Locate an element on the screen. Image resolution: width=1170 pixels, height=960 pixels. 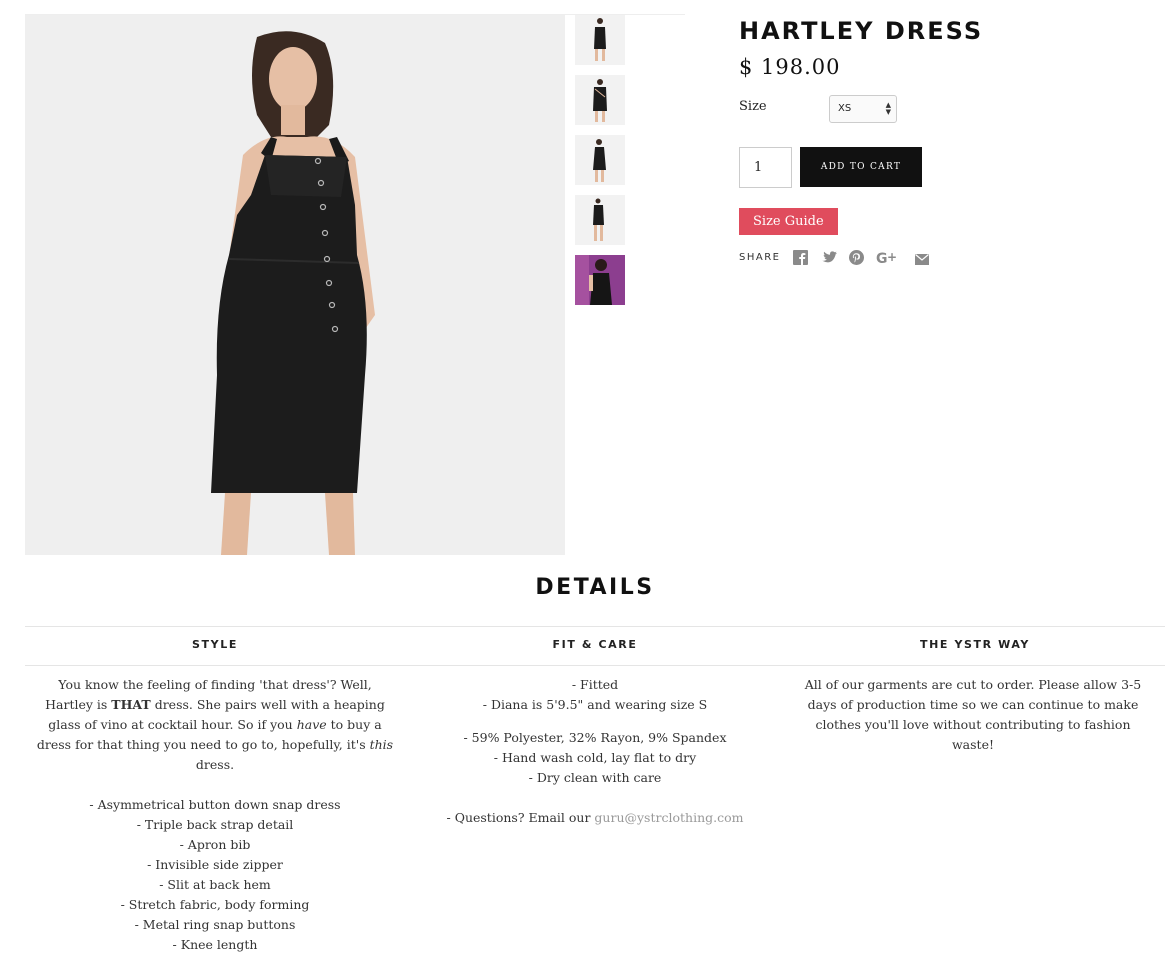
share-row: SHARE G + is located at coordinates (949, 260).